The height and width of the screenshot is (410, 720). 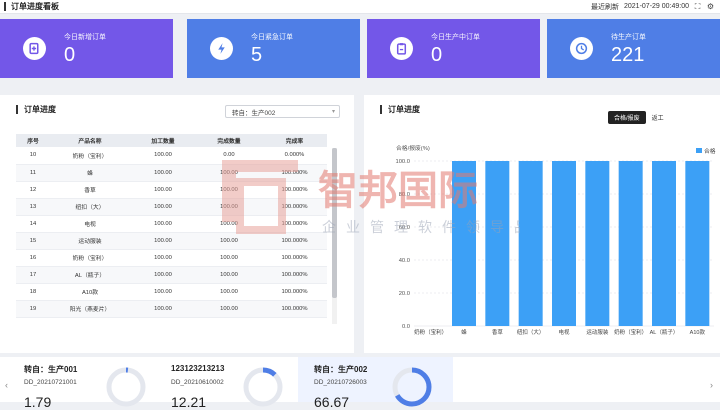 I want to click on order-card-value: 66.67, so click(x=332, y=402).